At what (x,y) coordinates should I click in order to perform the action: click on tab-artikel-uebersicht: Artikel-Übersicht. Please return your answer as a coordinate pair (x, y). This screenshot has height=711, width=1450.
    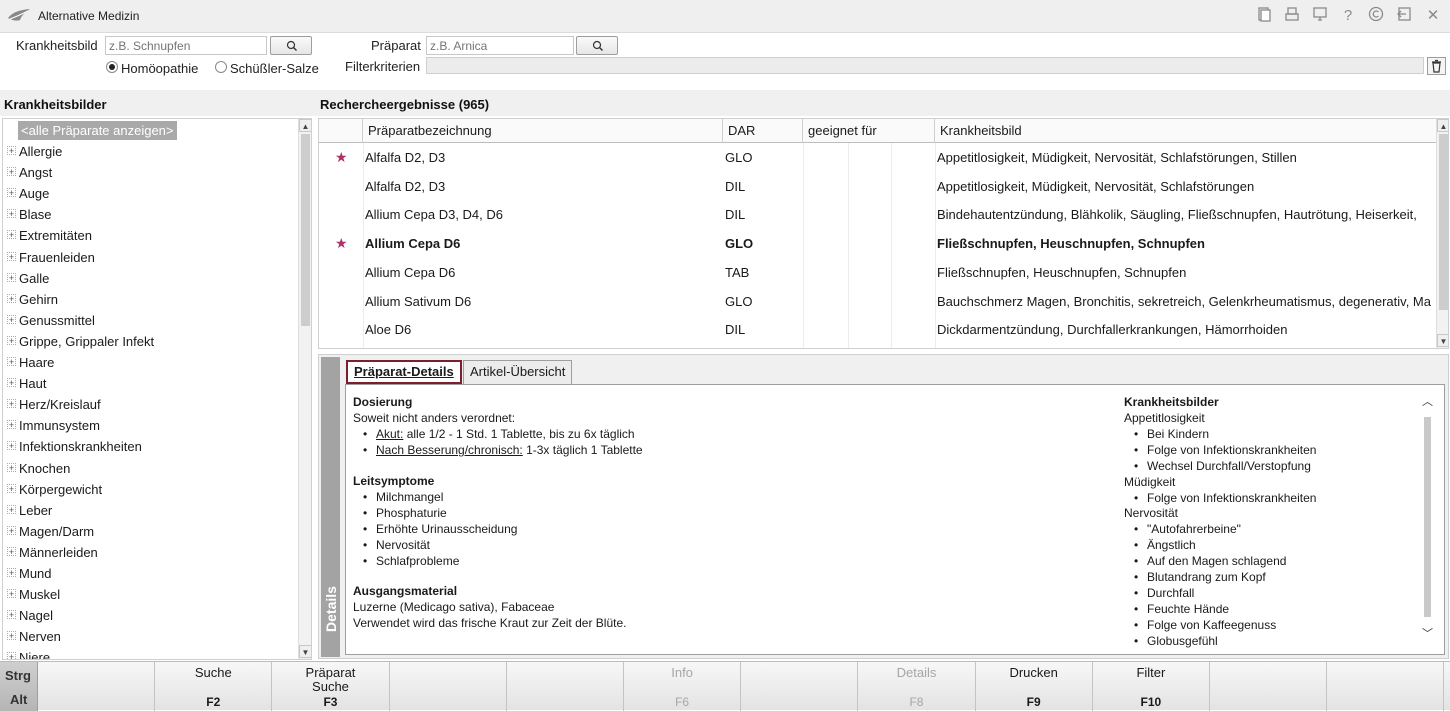
    Looking at the image, I should click on (518, 372).